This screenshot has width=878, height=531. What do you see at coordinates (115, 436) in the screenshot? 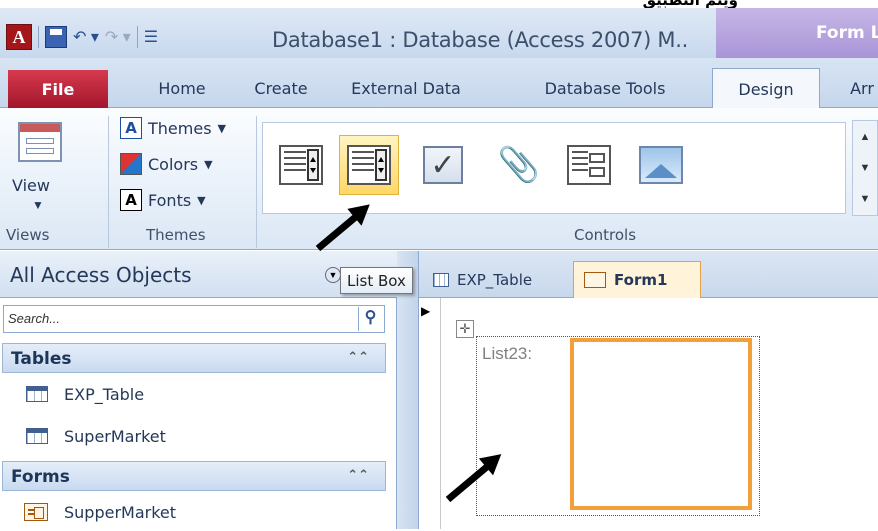
I see `nav-item-label: SuperMarket` at bounding box center [115, 436].